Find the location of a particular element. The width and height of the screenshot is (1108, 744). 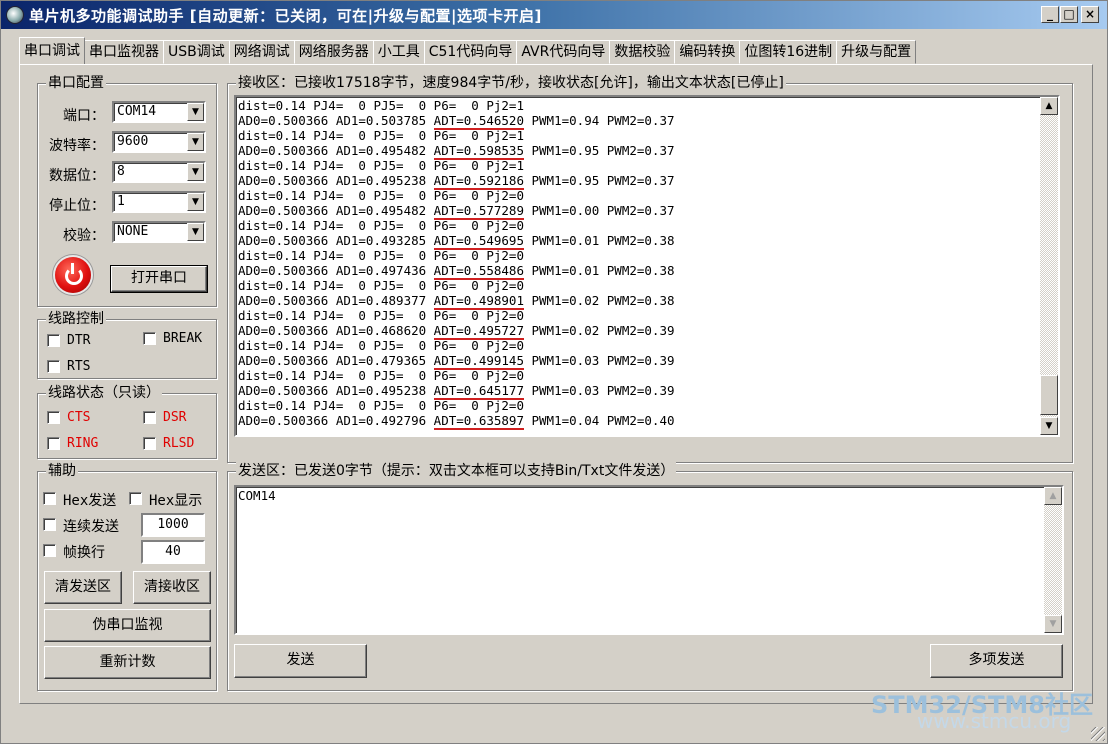

stopbits-select: 1 ▼ is located at coordinates (159, 202).